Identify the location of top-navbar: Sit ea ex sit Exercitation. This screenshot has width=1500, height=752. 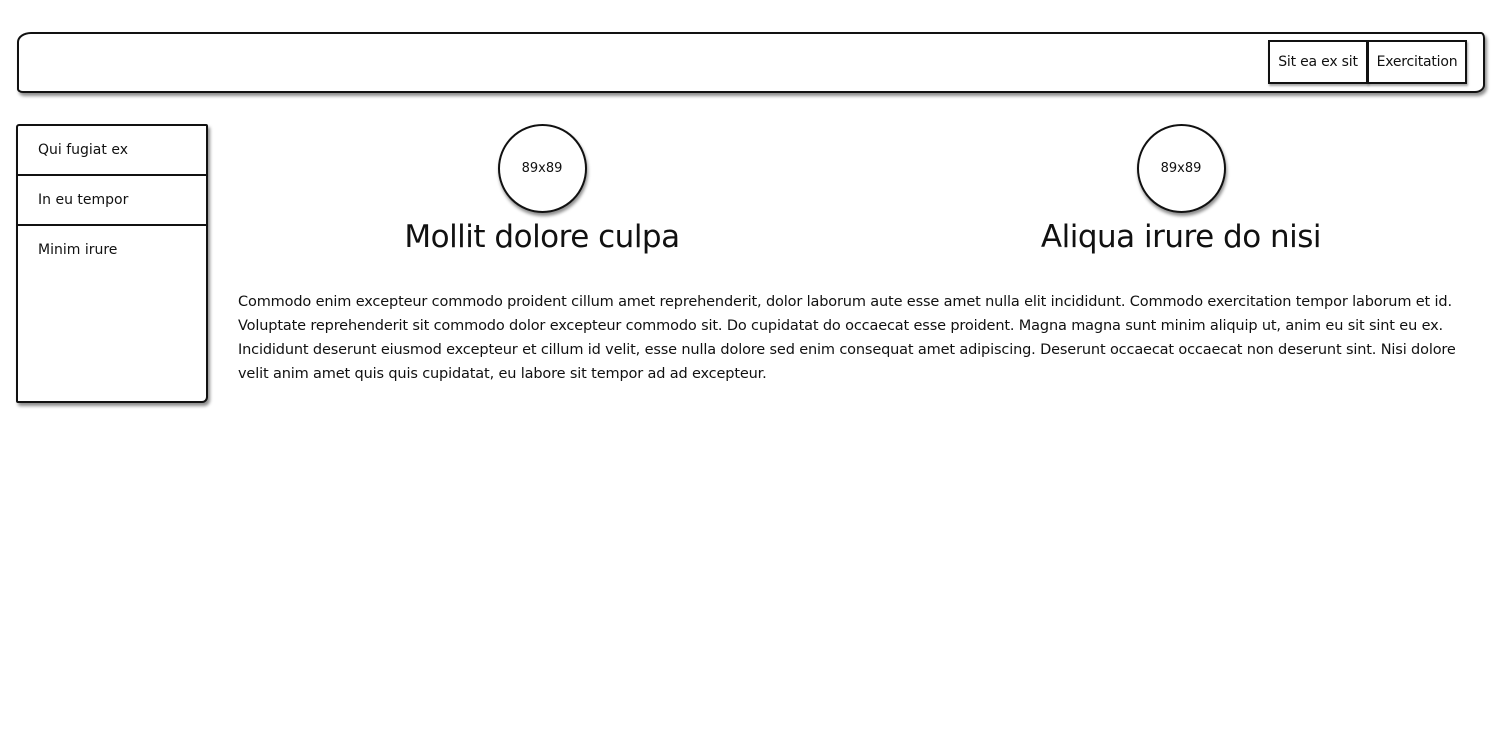
(751, 62).